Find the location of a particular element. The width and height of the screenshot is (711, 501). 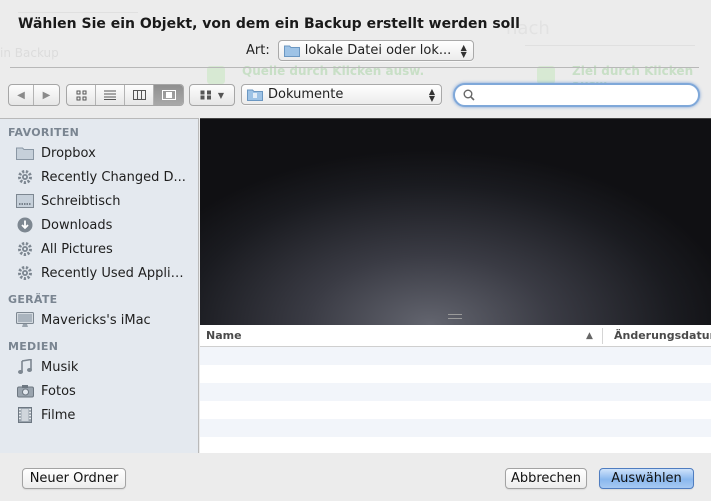

type-row: Art: lokale Datei oder lok... ▲ ▼ is located at coordinates (360, 50).